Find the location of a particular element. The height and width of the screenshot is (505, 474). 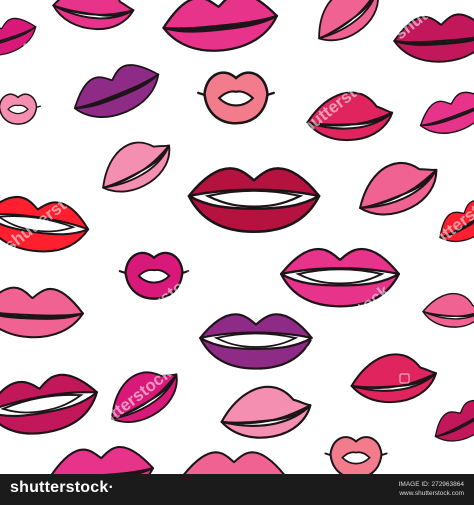

logo-suffix: · is located at coordinates (111, 487).